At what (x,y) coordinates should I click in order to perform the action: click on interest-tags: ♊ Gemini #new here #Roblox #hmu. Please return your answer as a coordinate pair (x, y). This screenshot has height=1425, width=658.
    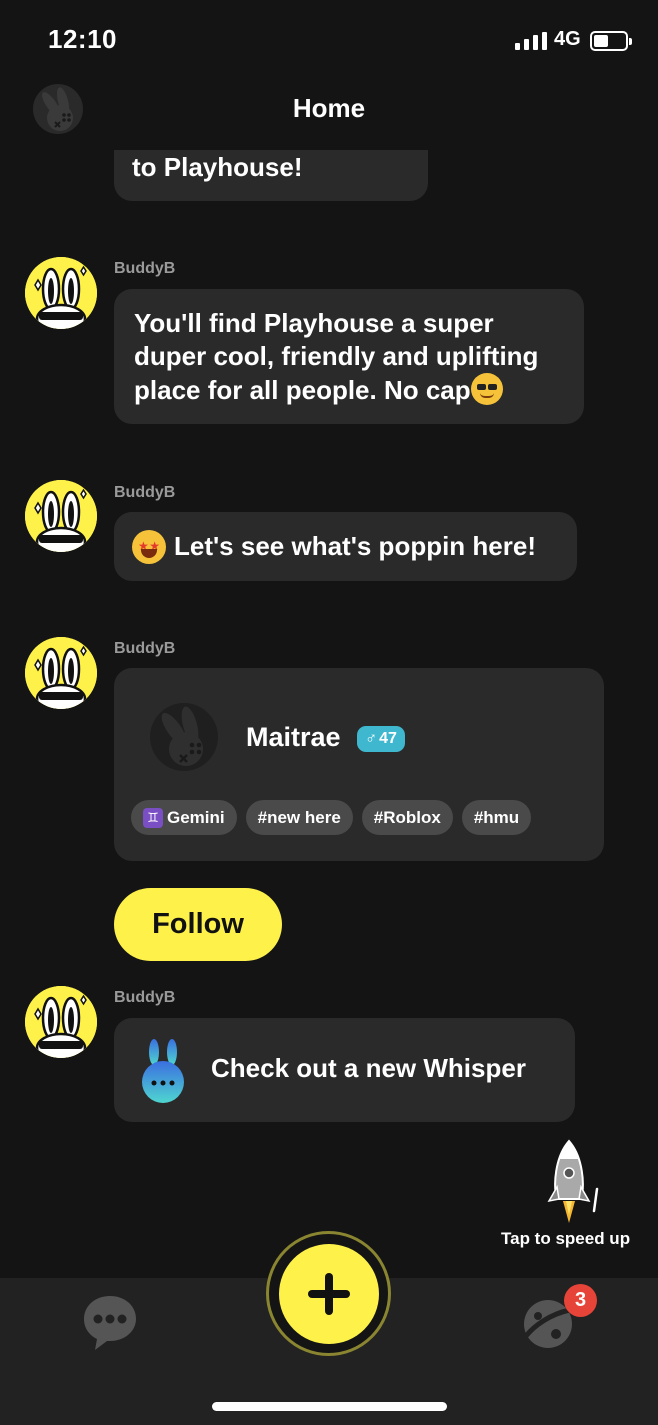
    Looking at the image, I should click on (331, 817).